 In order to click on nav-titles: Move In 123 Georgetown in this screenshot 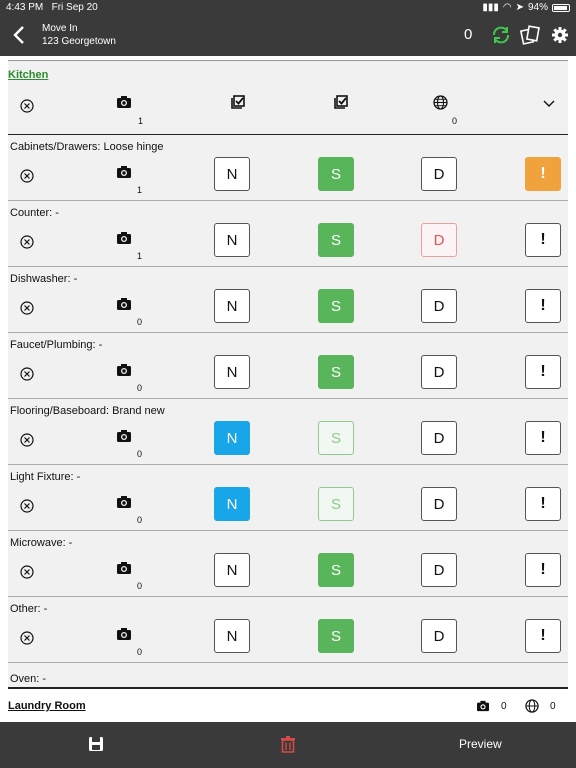, I will do `click(79, 35)`.